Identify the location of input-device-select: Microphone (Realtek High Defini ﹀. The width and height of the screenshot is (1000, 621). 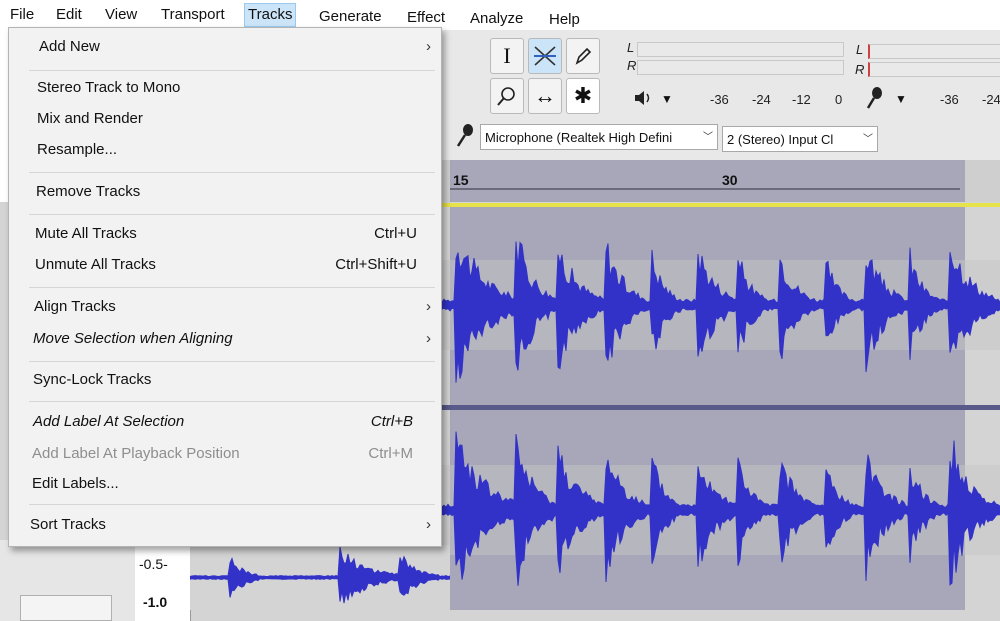
(599, 137).